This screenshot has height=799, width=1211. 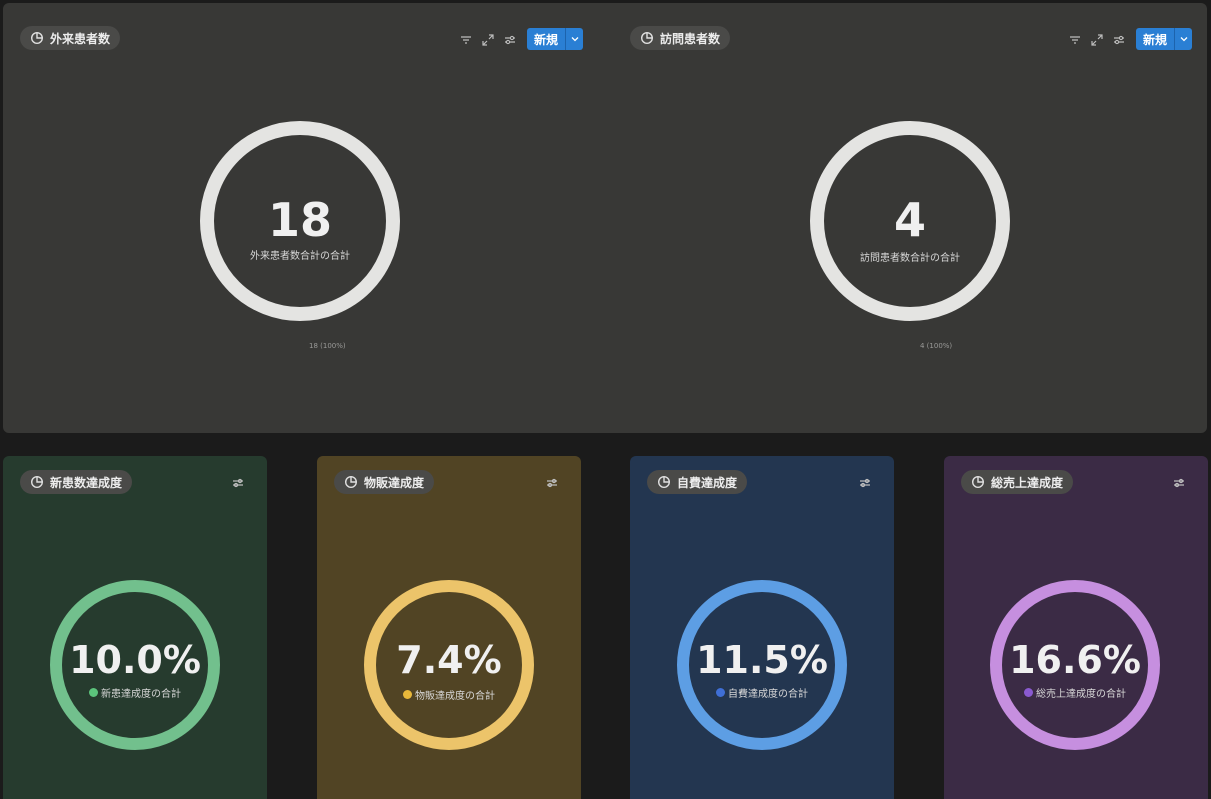 I want to click on card-value: 16.6%, so click(x=1075, y=660).